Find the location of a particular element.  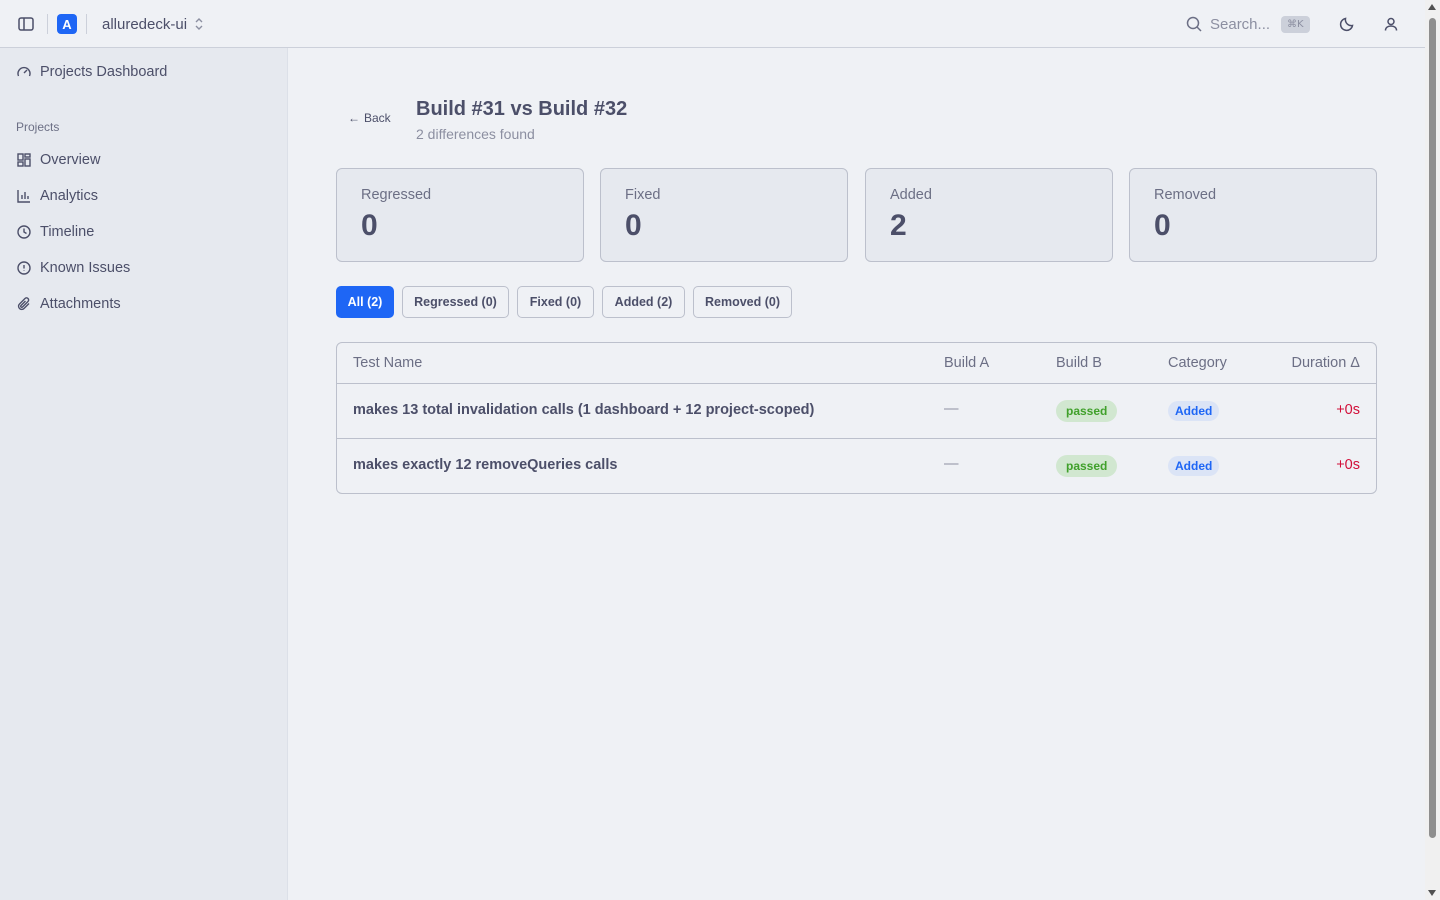

column-header-duration: Duration Δ is located at coordinates (1325, 363).